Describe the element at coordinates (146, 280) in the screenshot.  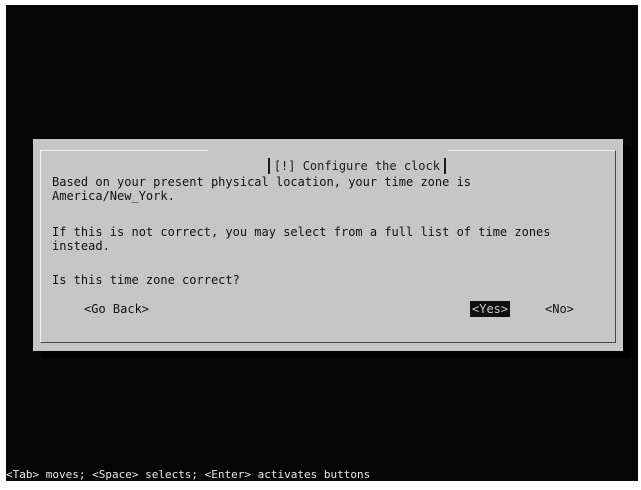
I see `question-text: Is this time zone correct?` at that location.